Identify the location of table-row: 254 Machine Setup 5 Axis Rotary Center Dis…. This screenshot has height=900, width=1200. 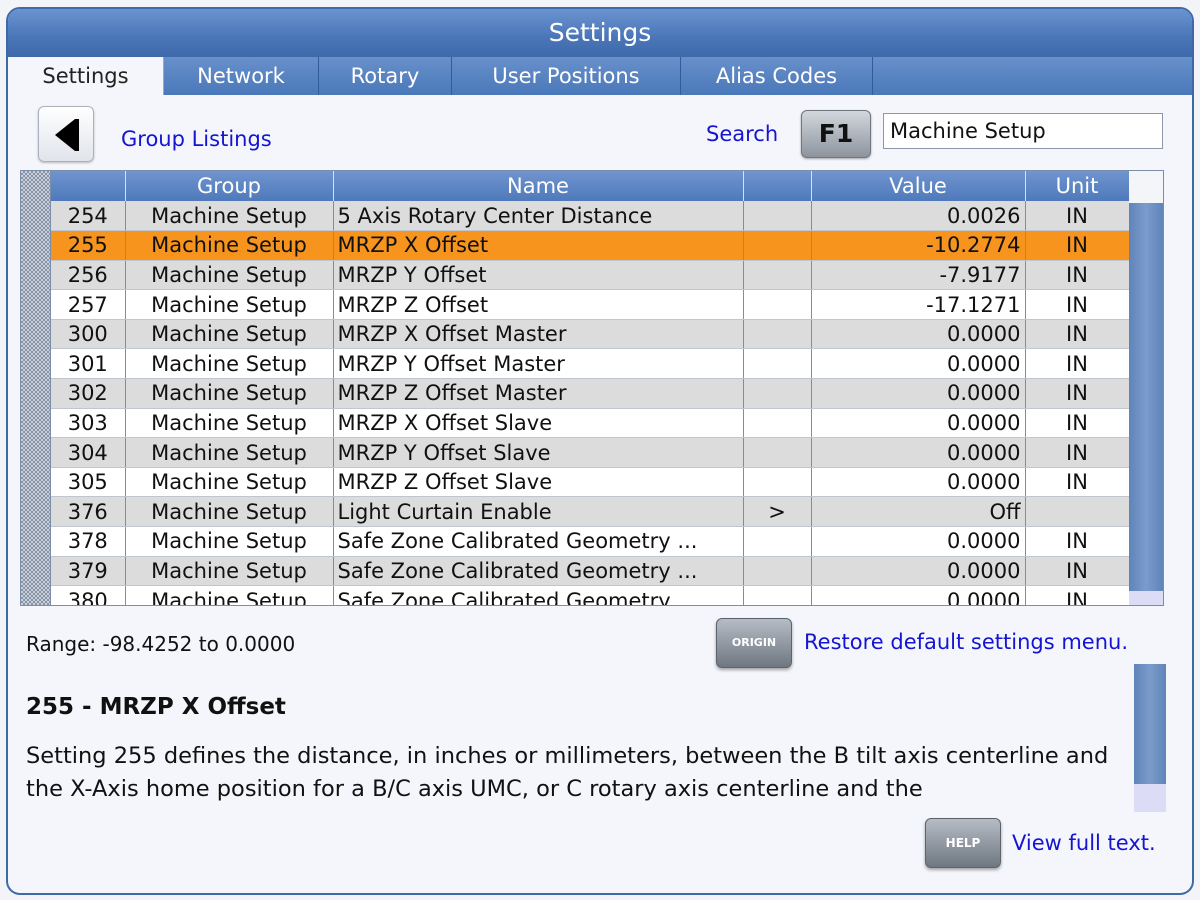
(590, 216).